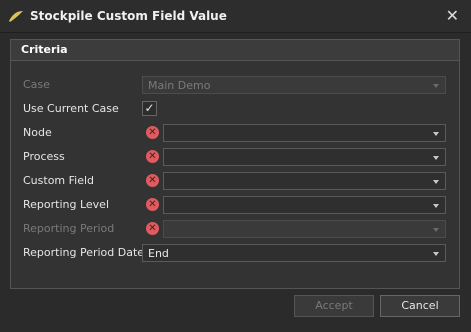  I want to click on custom-field-label: Custom Field, so click(59, 180).